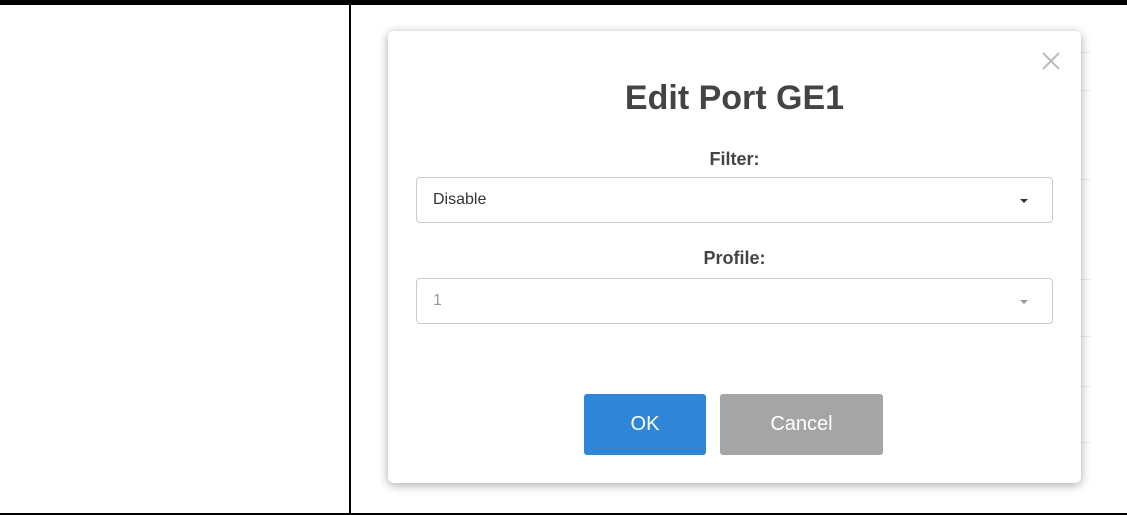 This screenshot has width=1127, height=515. I want to click on cancel-button: Cancel, so click(801, 424).